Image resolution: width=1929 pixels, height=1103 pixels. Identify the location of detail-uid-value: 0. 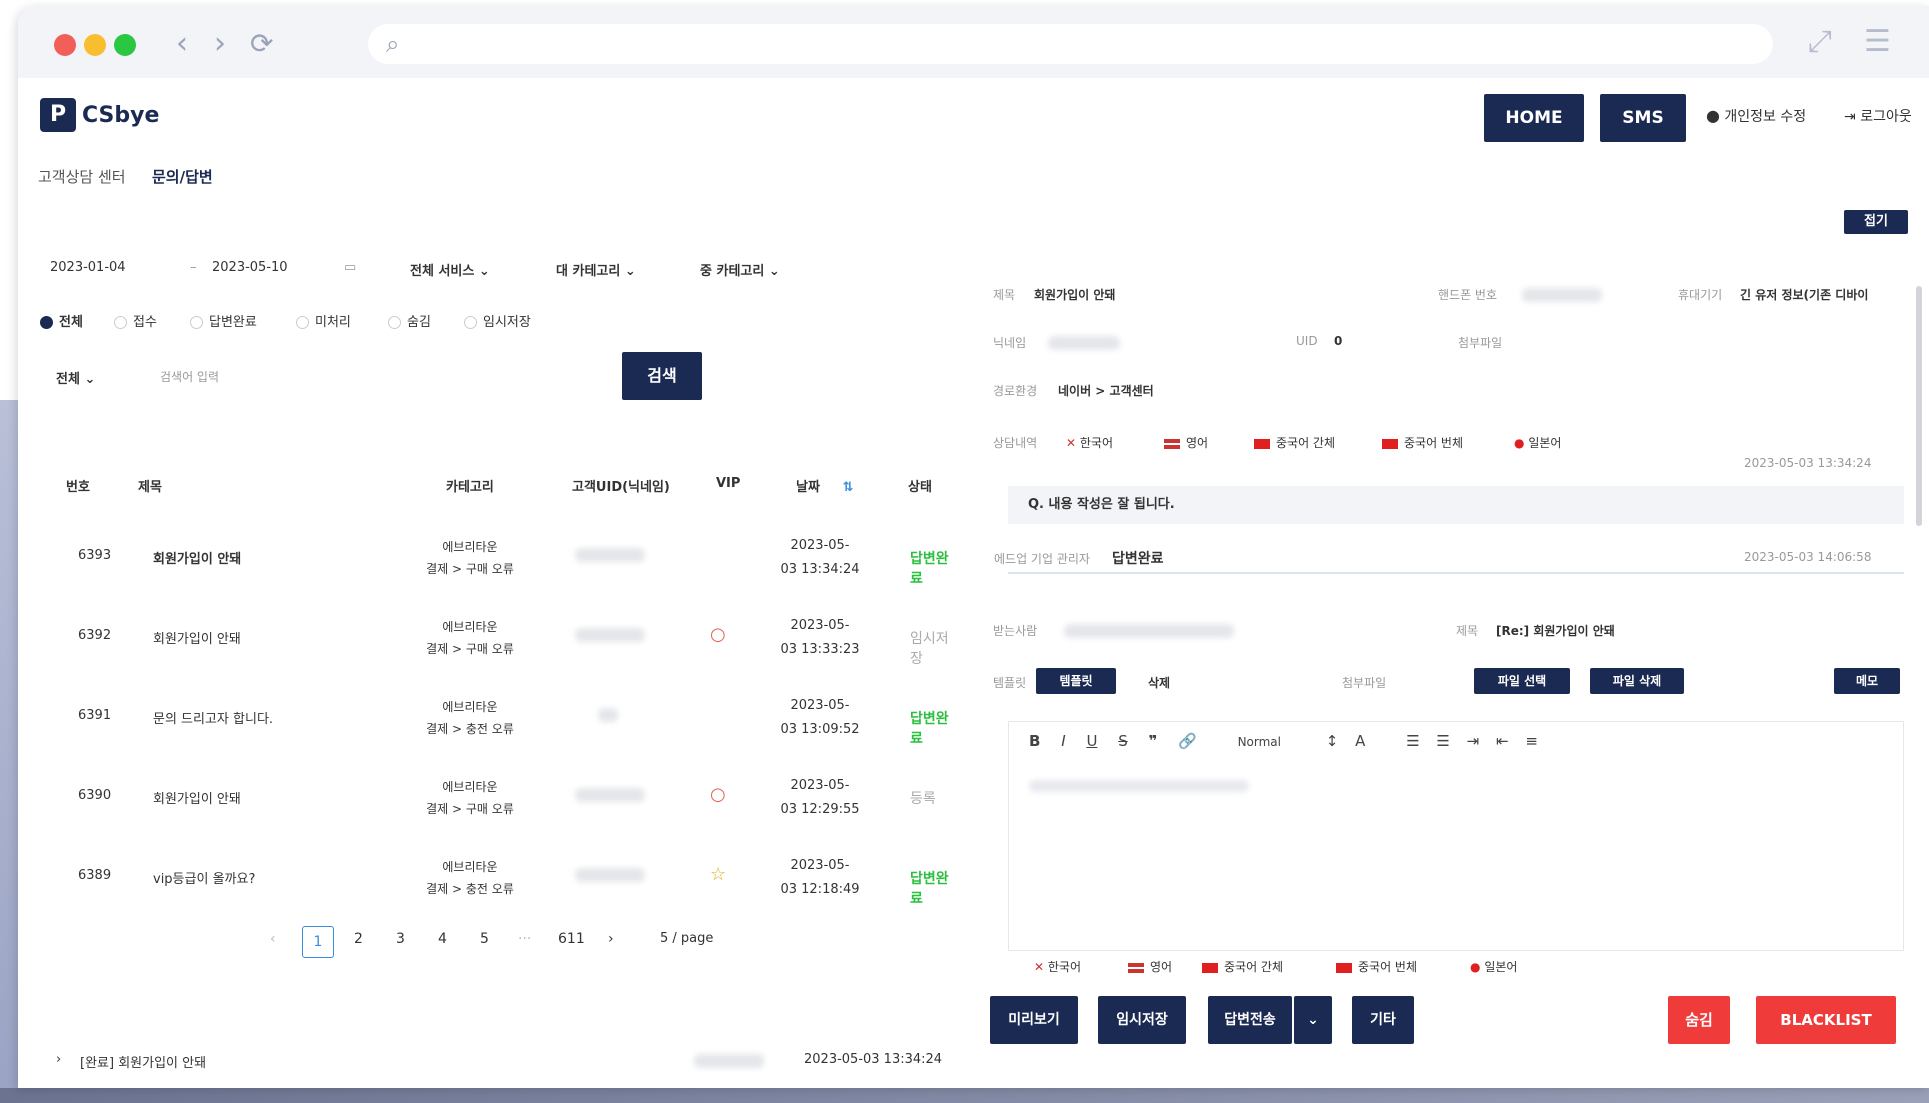
(1338, 341).